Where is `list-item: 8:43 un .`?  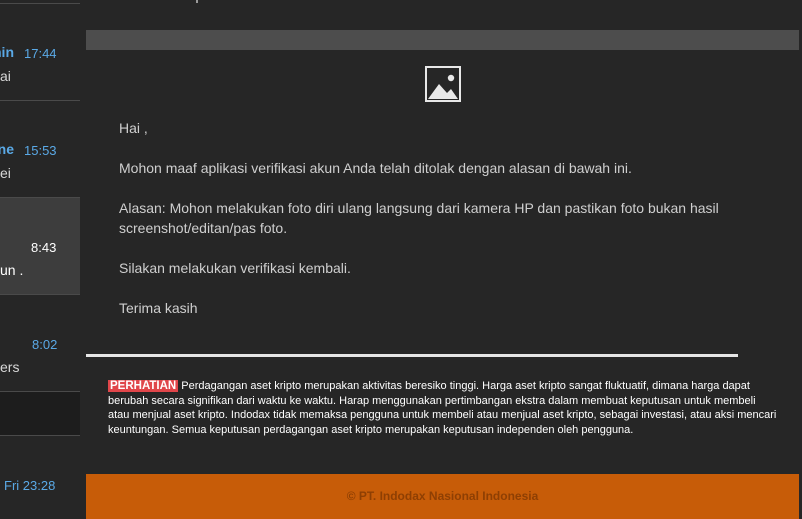
list-item: 8:43 un . is located at coordinates (40, 246).